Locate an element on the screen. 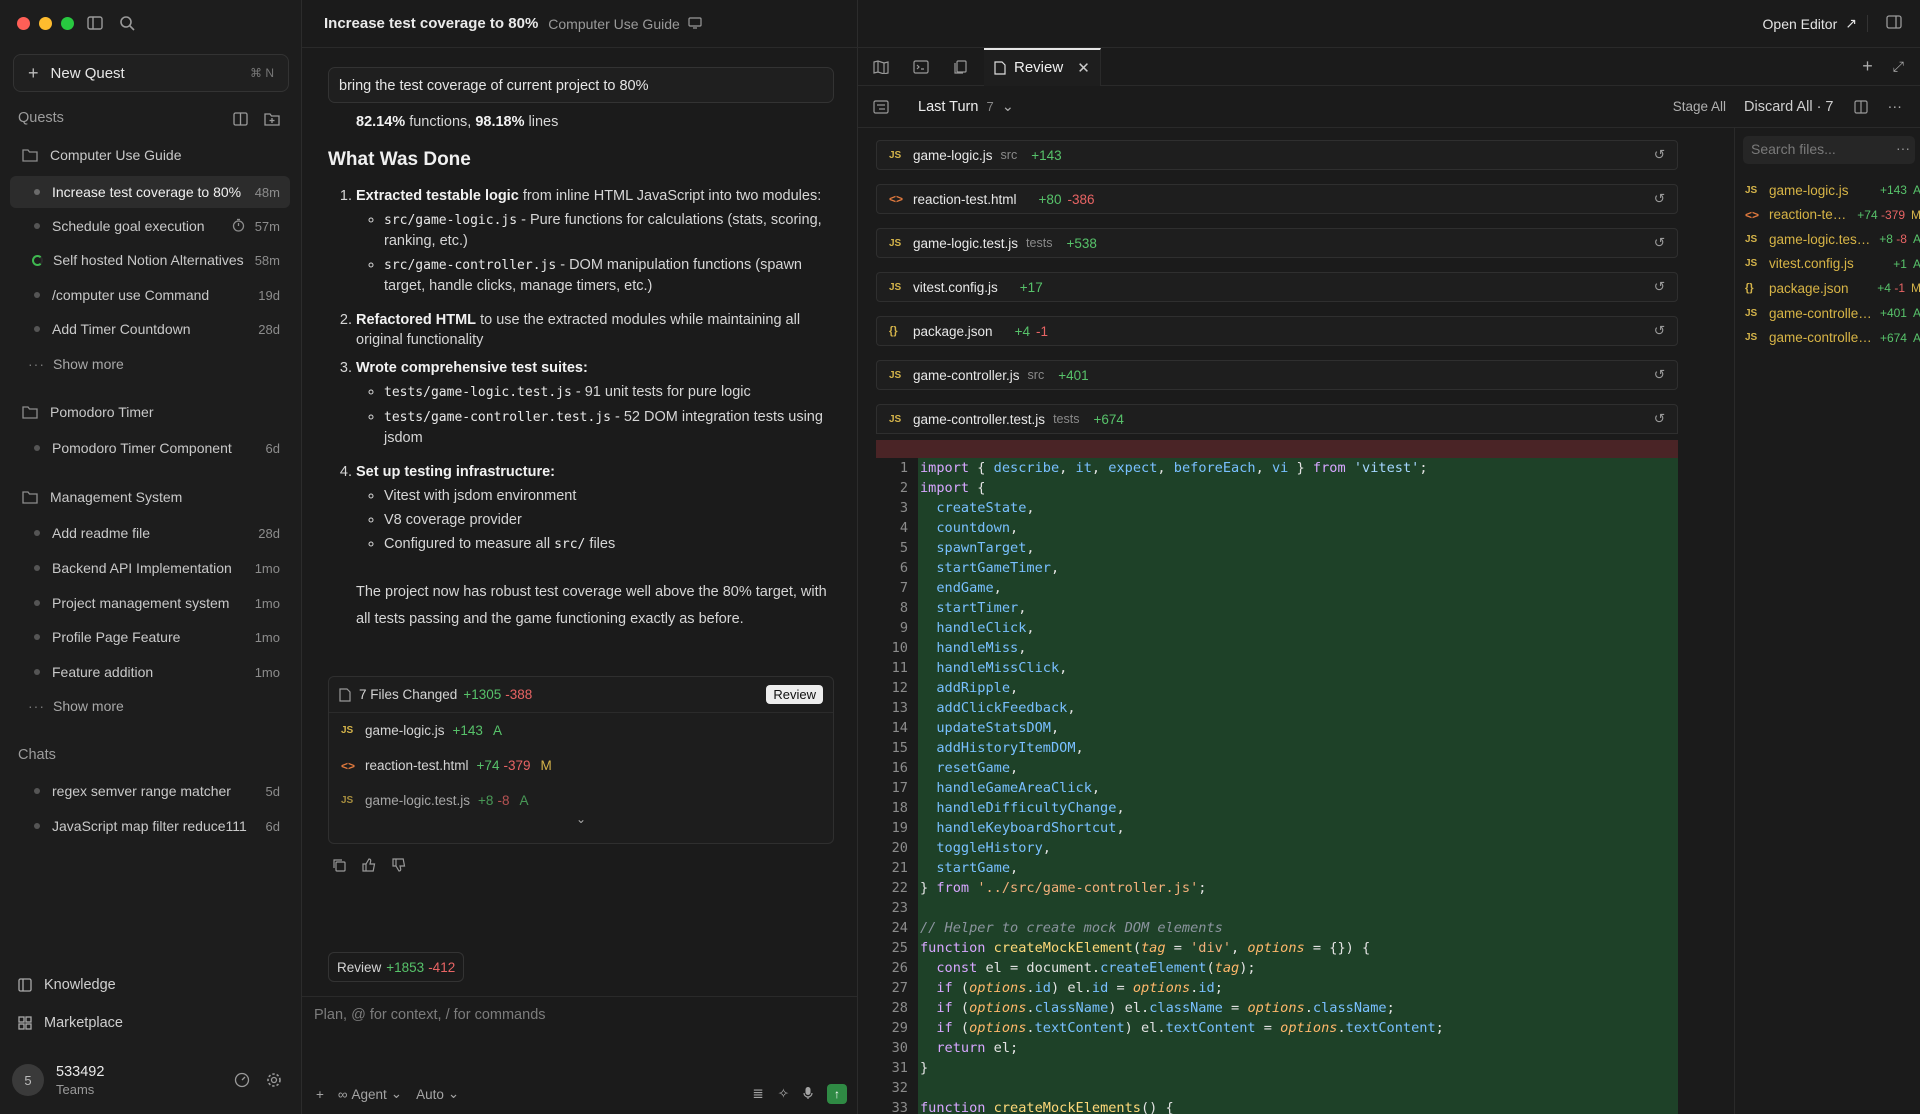 The image size is (1920, 1114). side-file-row: JS game-controller.... +674 A is located at coordinates (1832, 338).